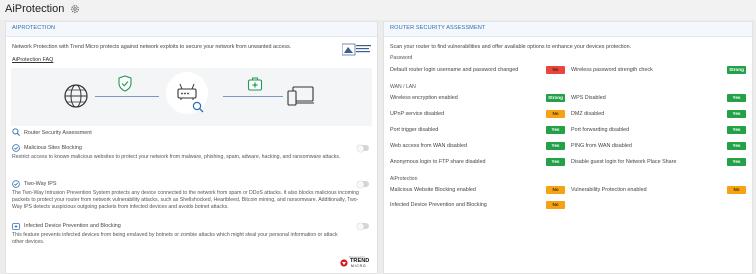  I want to click on connection-line-left, so click(127, 96).